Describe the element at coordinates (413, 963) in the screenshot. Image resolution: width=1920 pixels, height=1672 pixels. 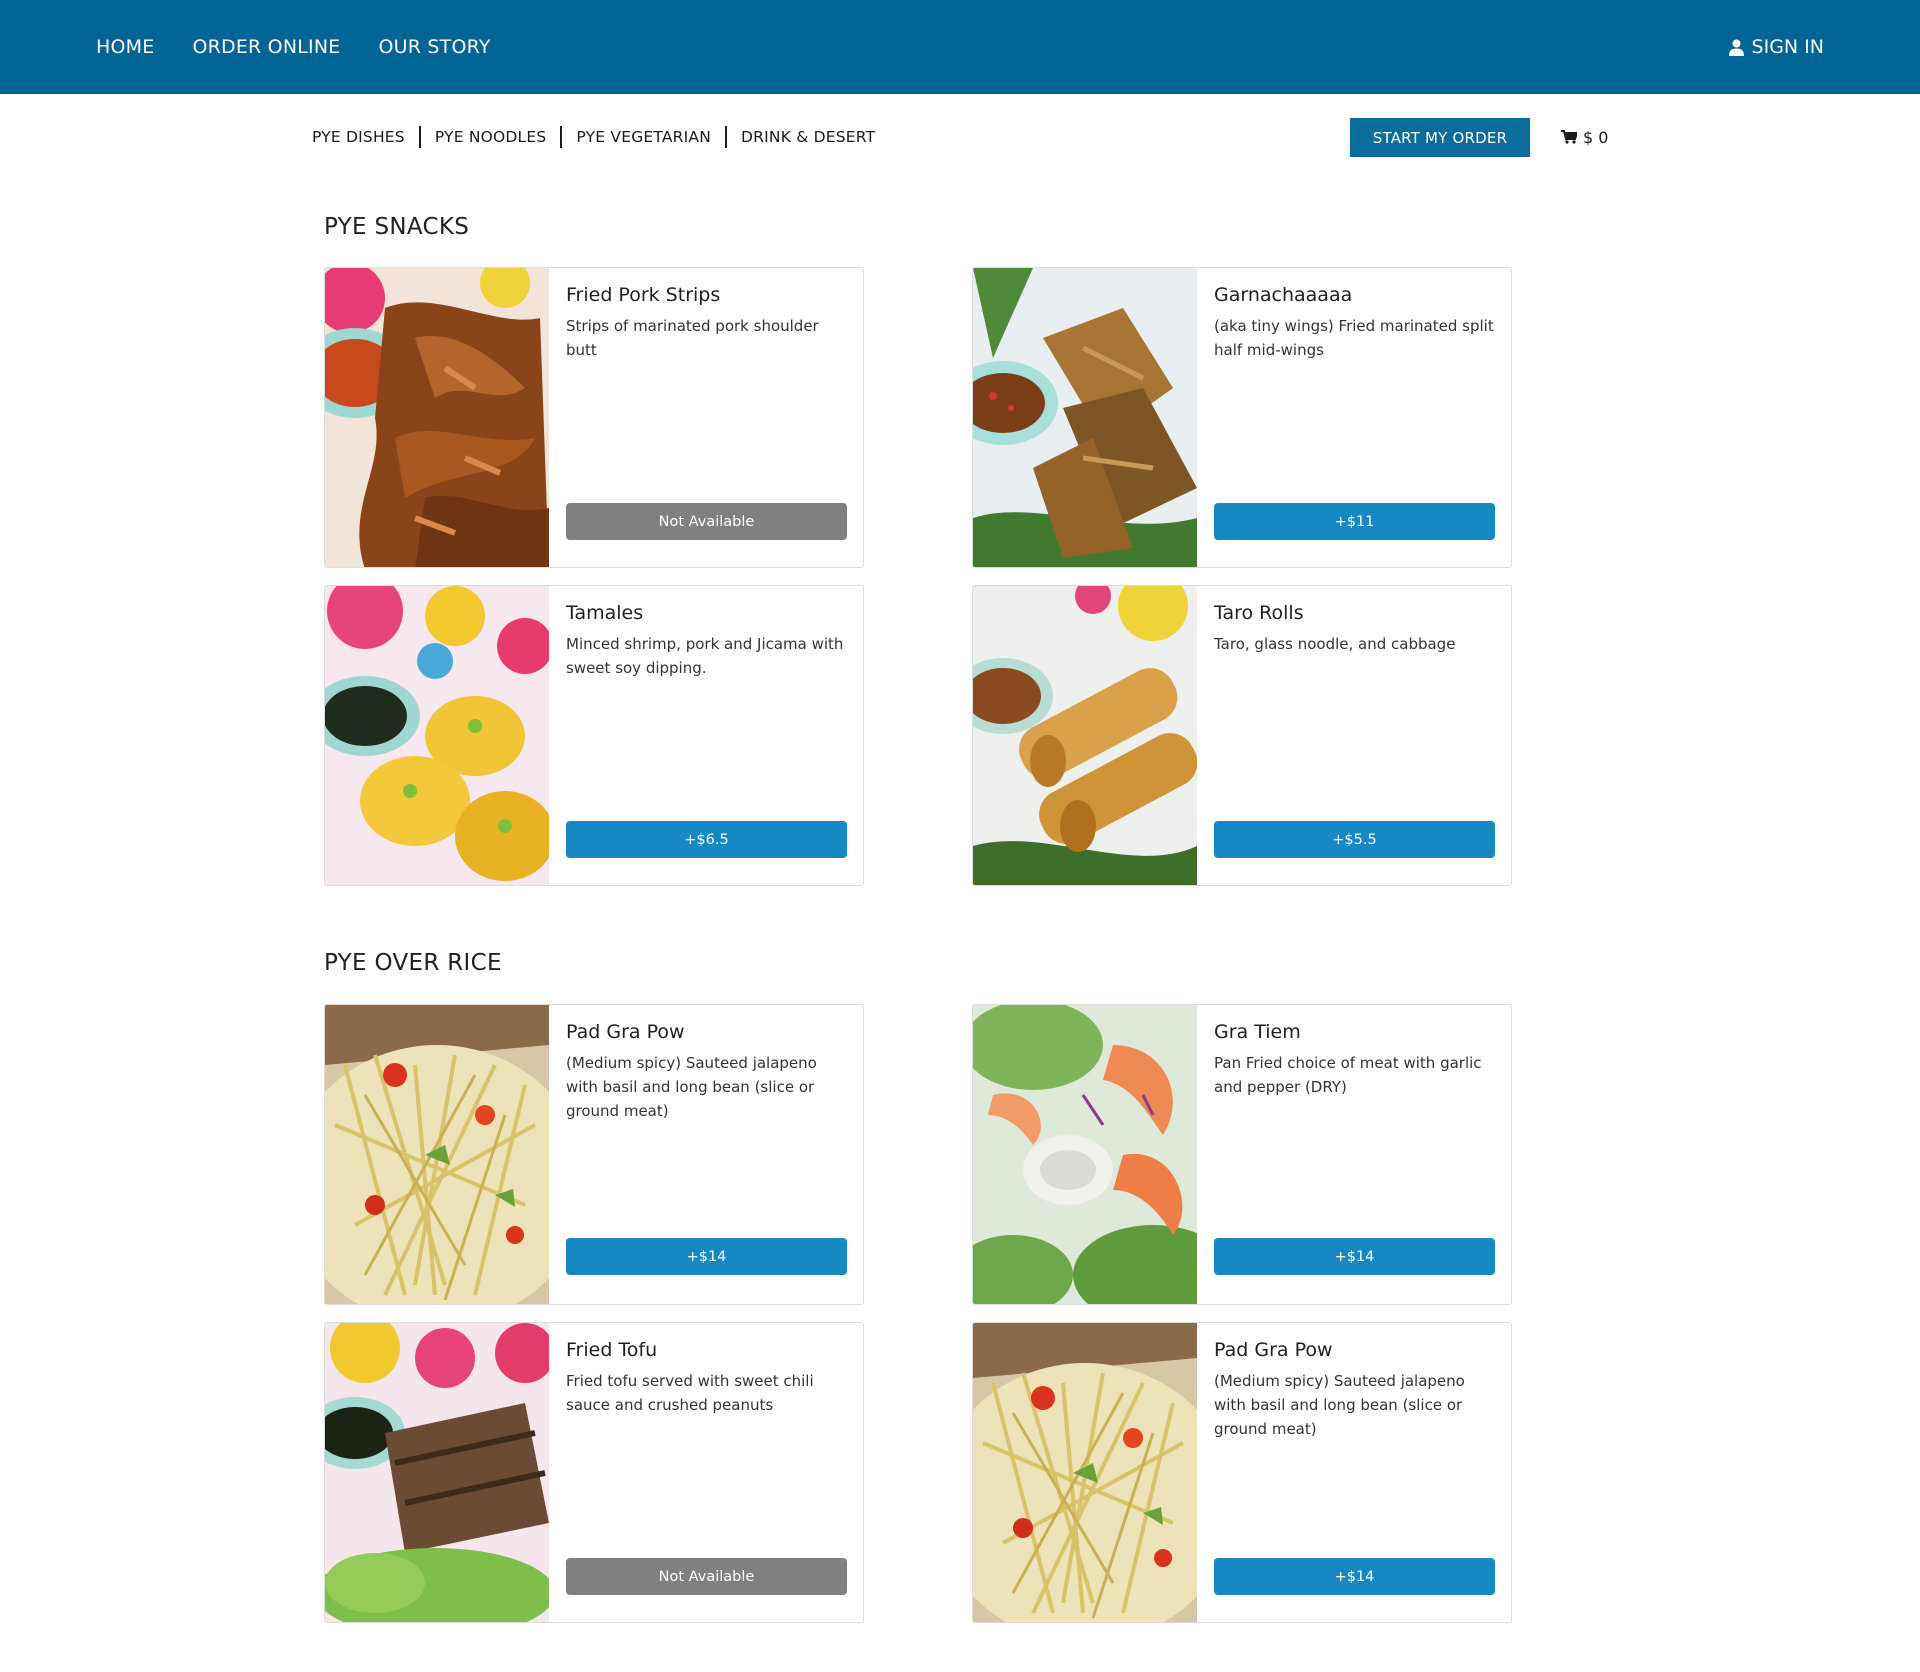
I see `section-title-pye-over-rice: PYE OVER RICE` at that location.